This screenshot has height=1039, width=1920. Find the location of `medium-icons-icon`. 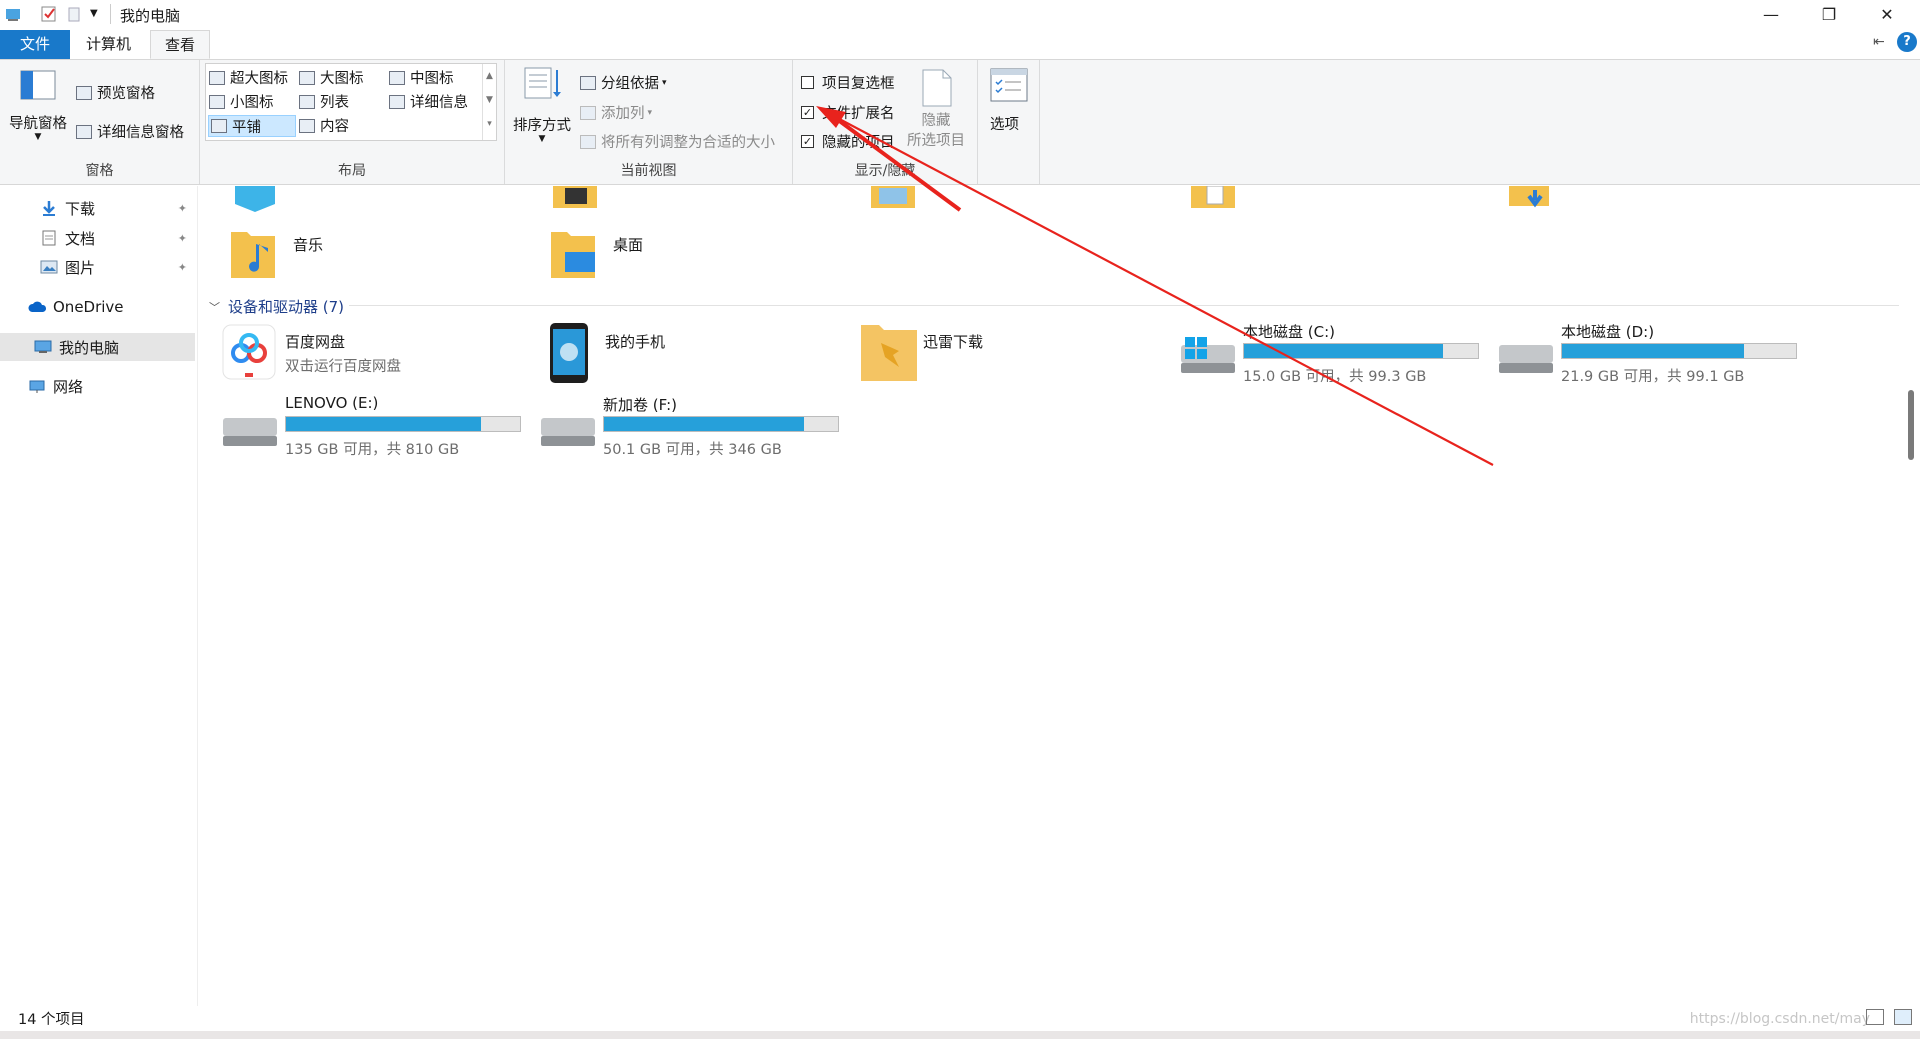

medium-icons-icon is located at coordinates (397, 77).